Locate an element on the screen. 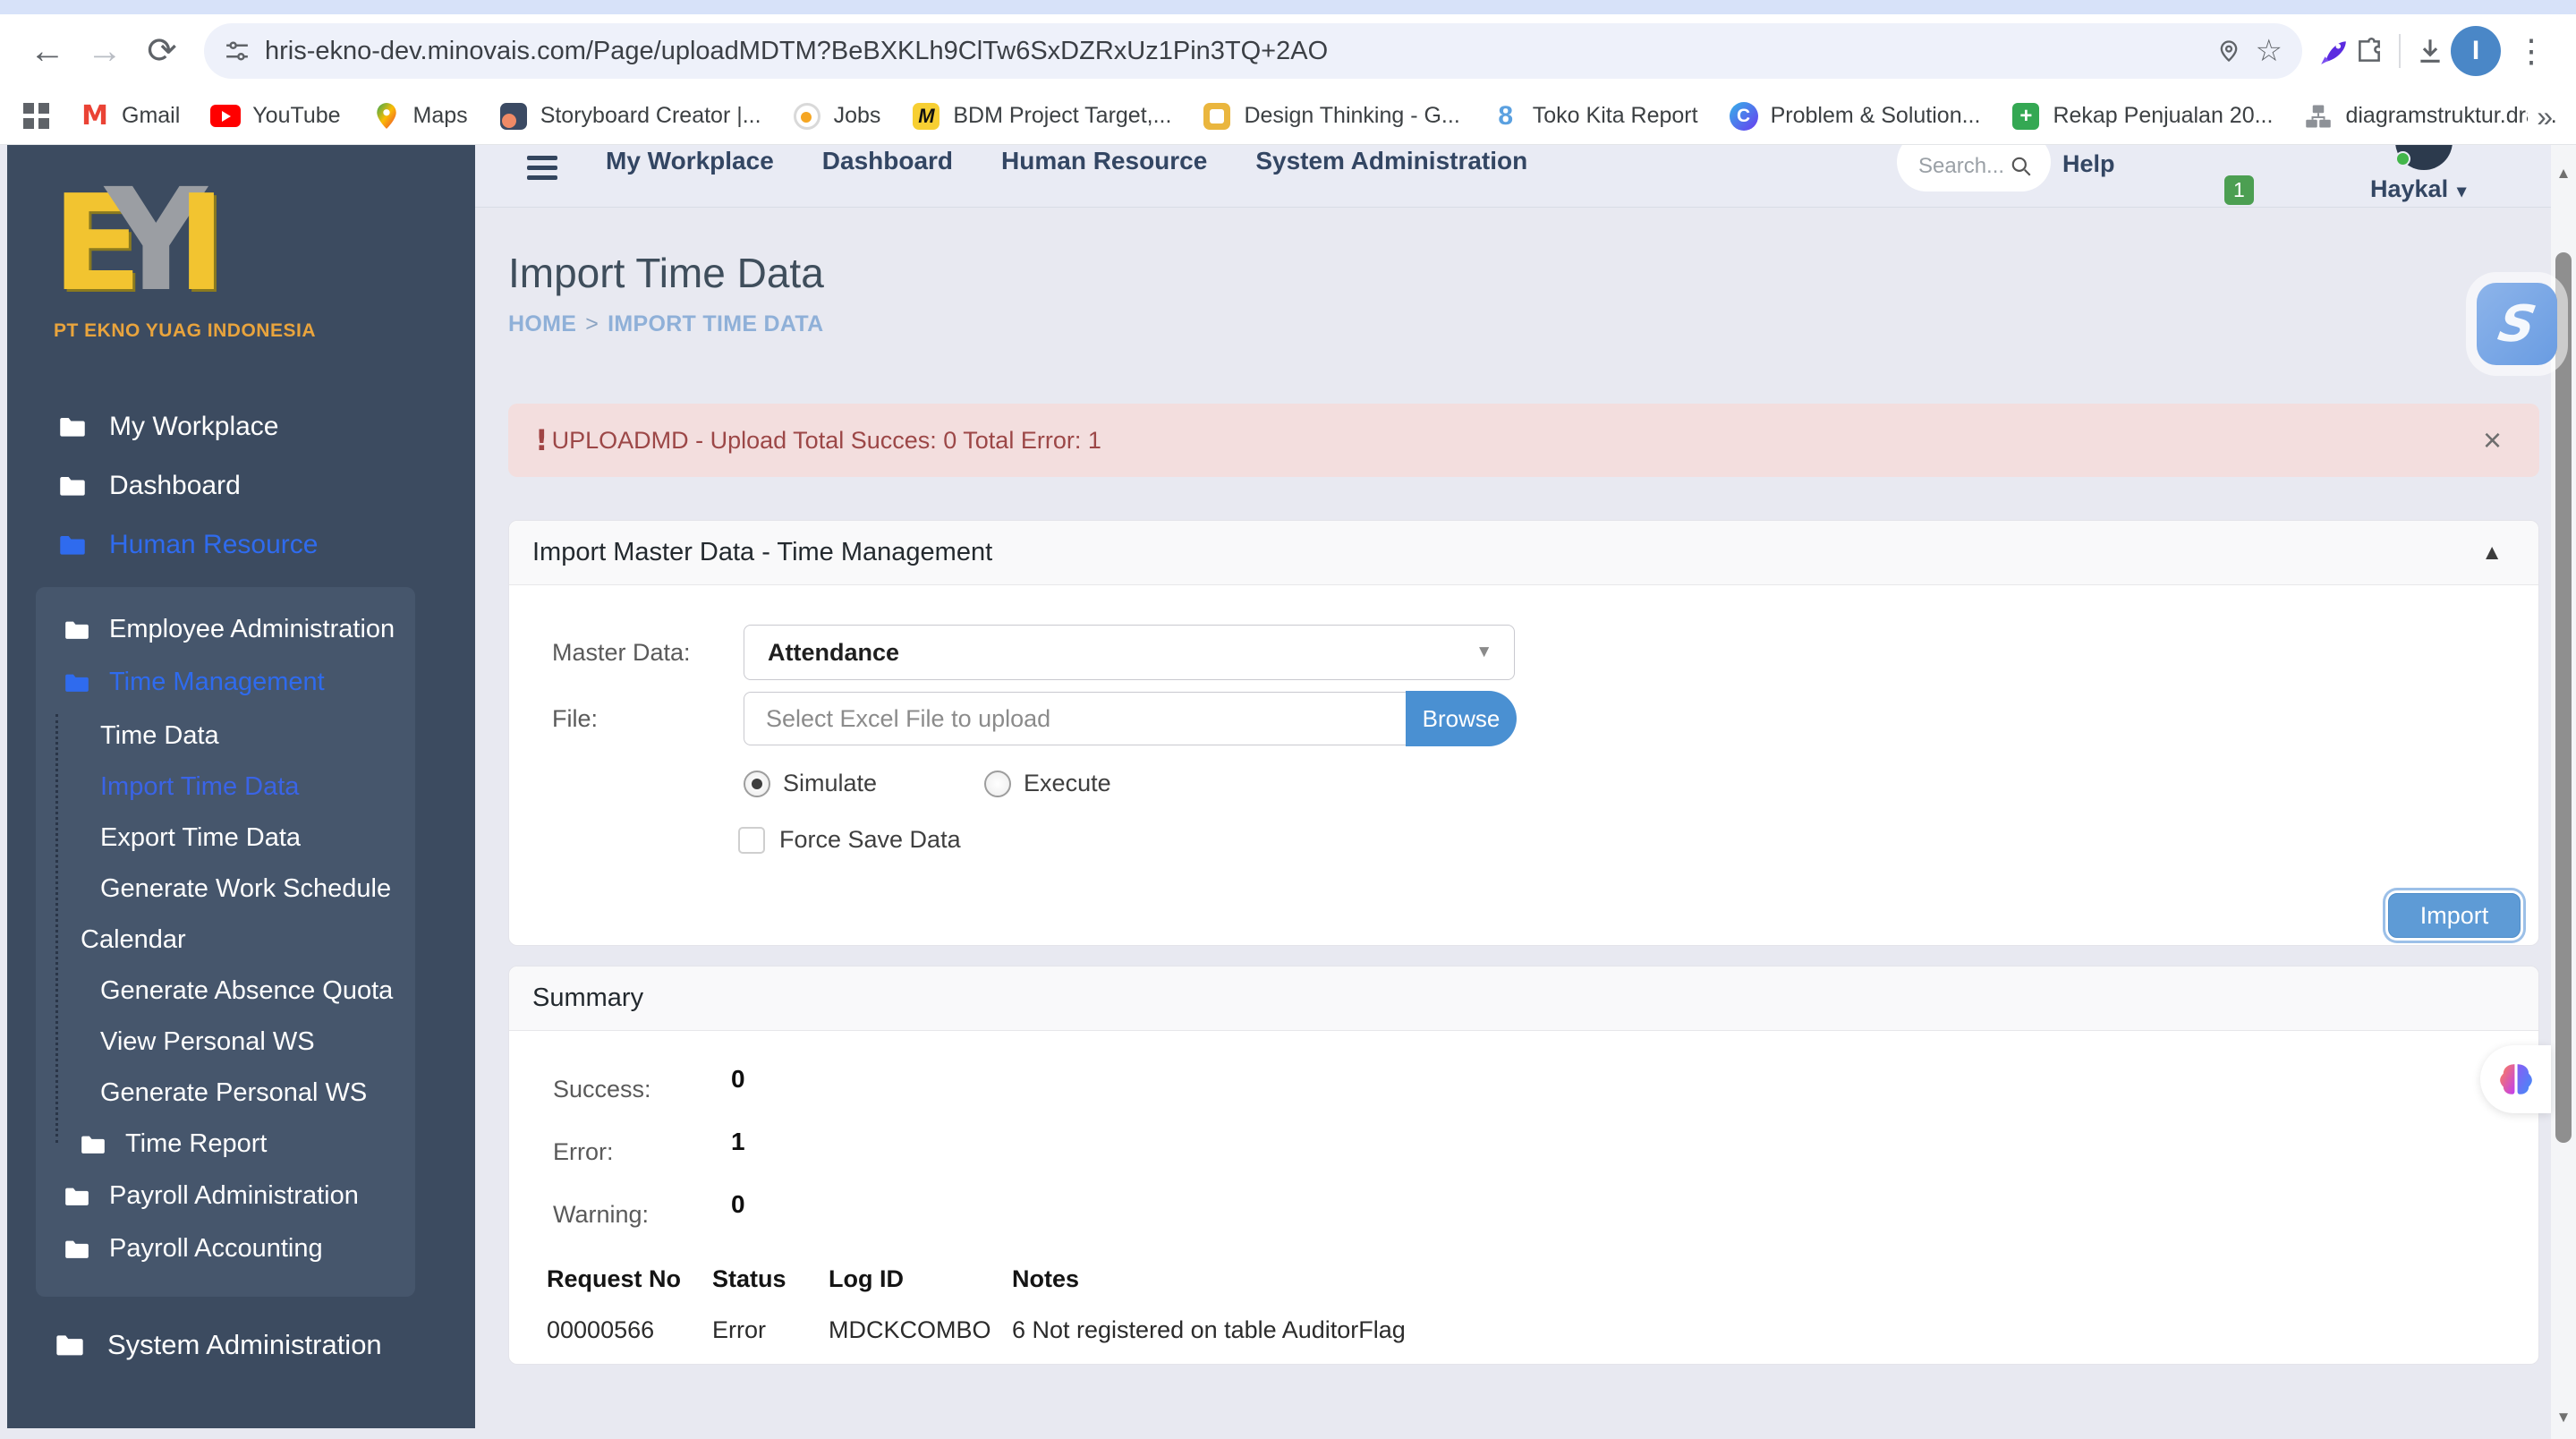  scrollbar-thumb is located at coordinates (2563, 697).